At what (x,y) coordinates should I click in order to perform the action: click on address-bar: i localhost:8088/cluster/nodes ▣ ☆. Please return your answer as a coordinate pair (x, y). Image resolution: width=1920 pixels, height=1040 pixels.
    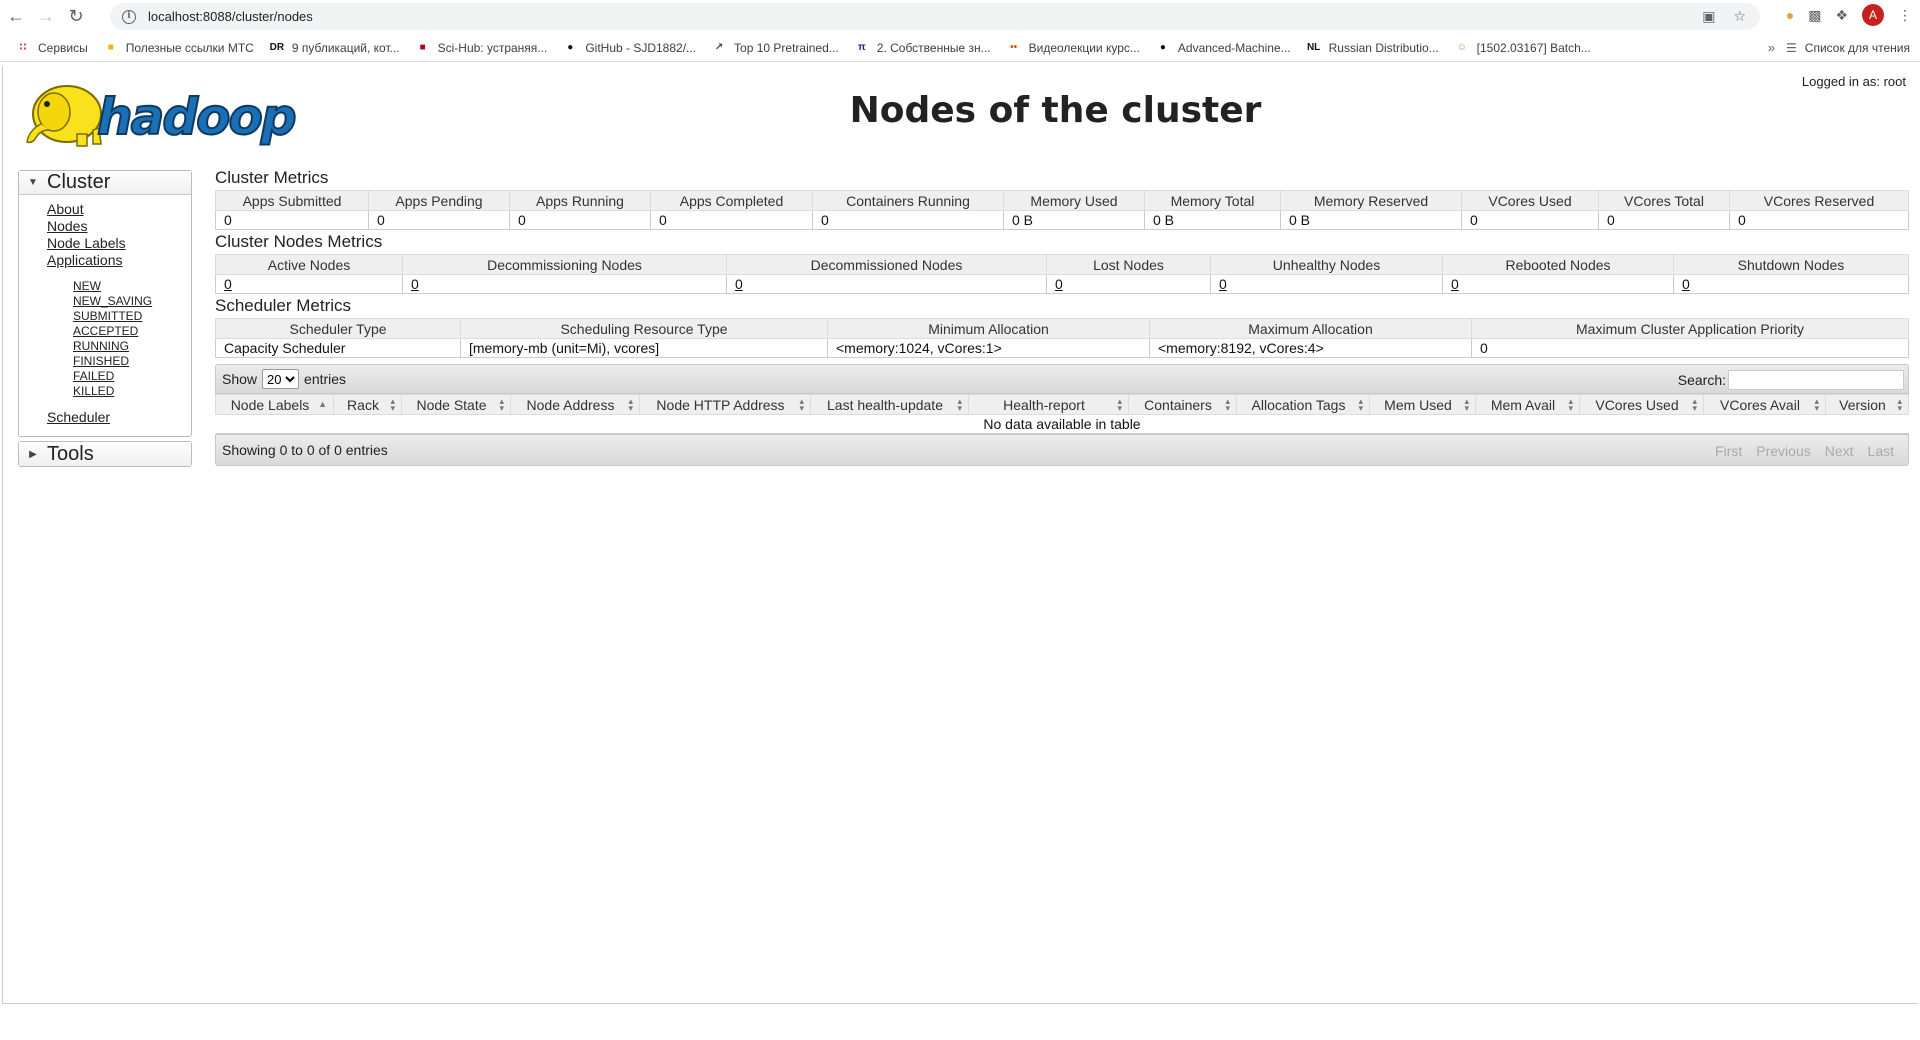
    Looking at the image, I should click on (935, 16).